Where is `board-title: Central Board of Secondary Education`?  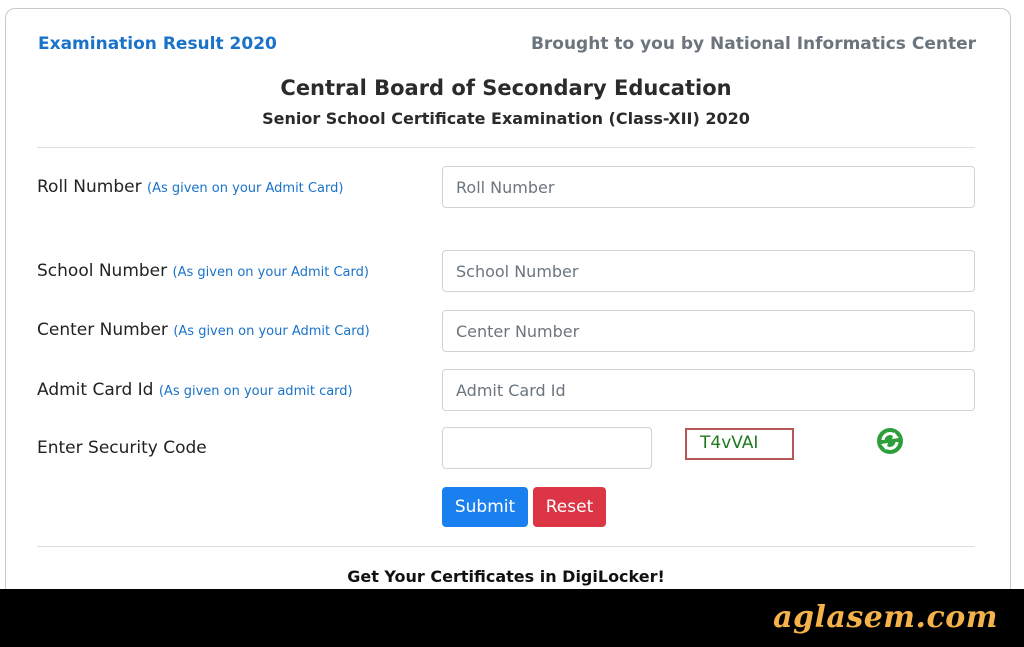 board-title: Central Board of Secondary Education is located at coordinates (506, 88).